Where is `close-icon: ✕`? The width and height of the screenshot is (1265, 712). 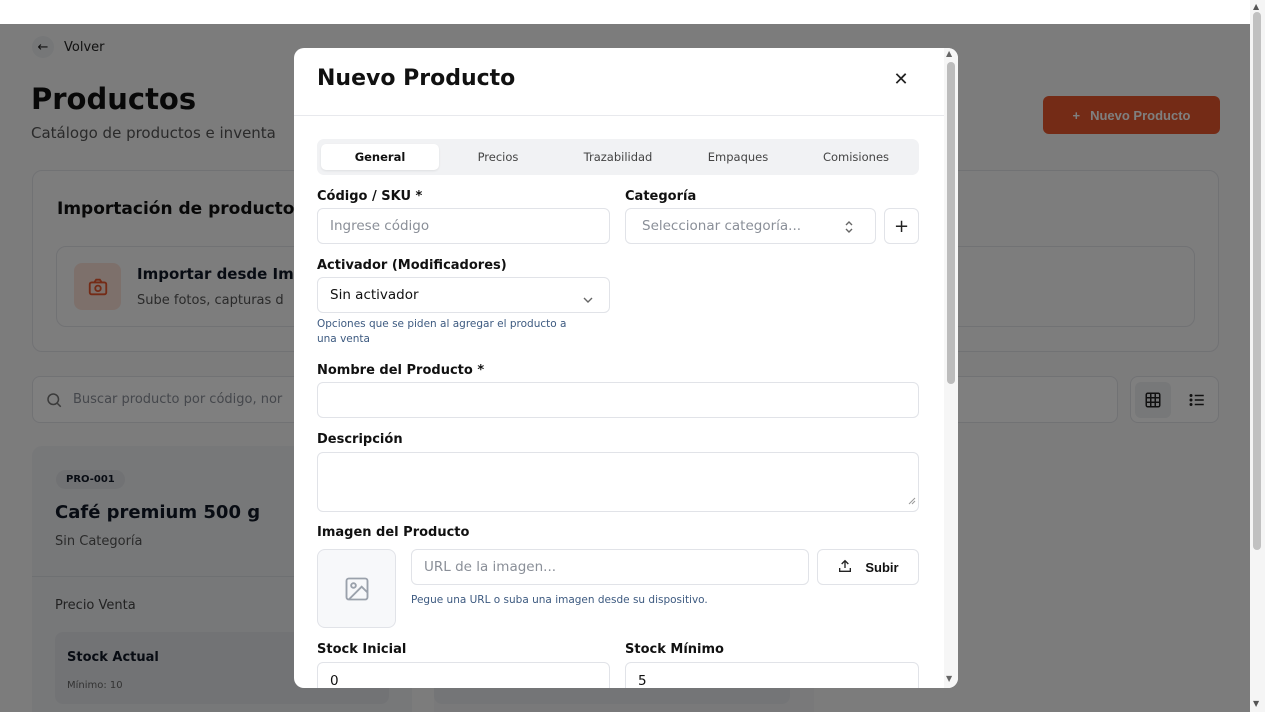
close-icon: ✕ is located at coordinates (901, 79).